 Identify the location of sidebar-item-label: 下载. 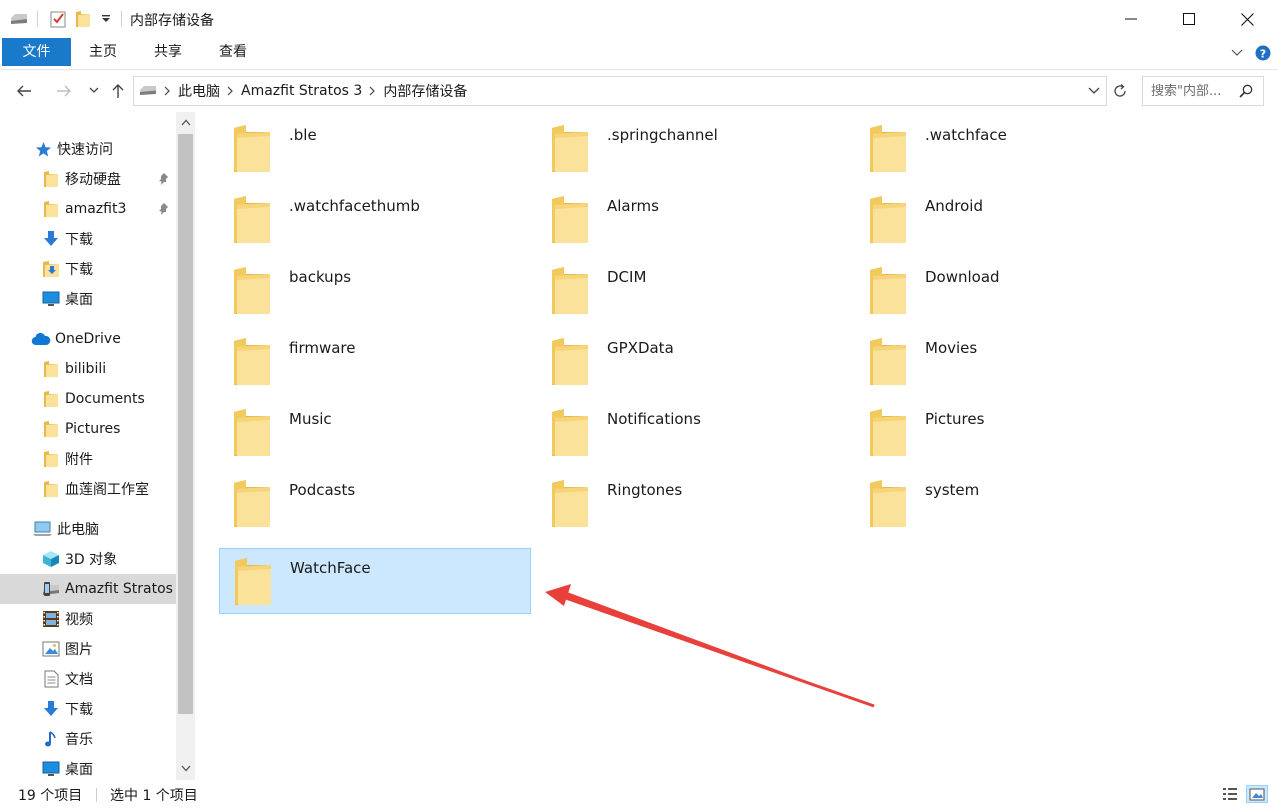
(79, 270).